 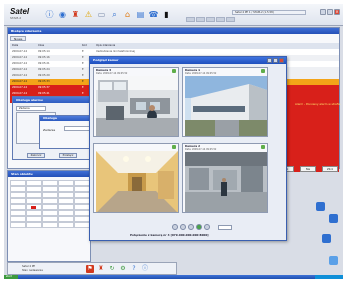 I want to click on warning-icon: ⚠, so click(x=88, y=14).